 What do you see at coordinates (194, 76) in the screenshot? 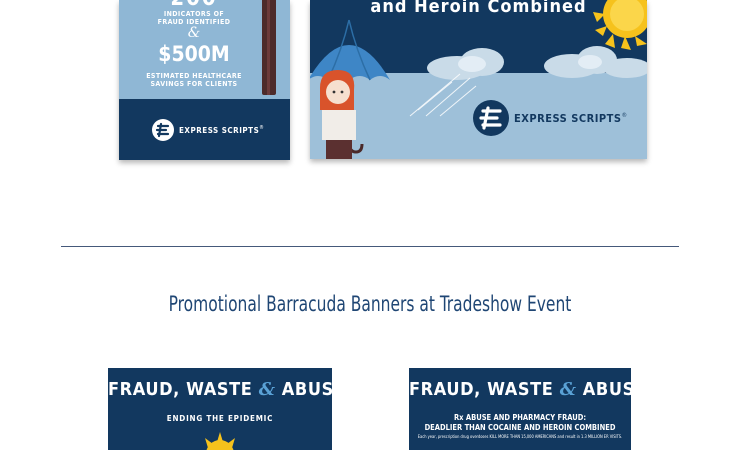
I see `stat-label-3: ESTIMATED HEALTHCARE` at bounding box center [194, 76].